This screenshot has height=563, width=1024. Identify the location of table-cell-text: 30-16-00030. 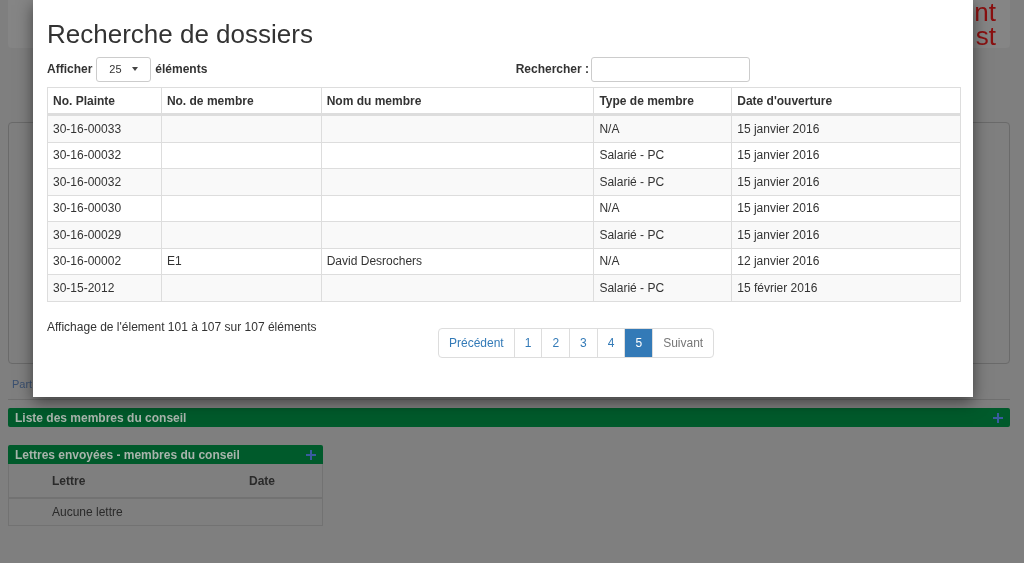
(87, 209).